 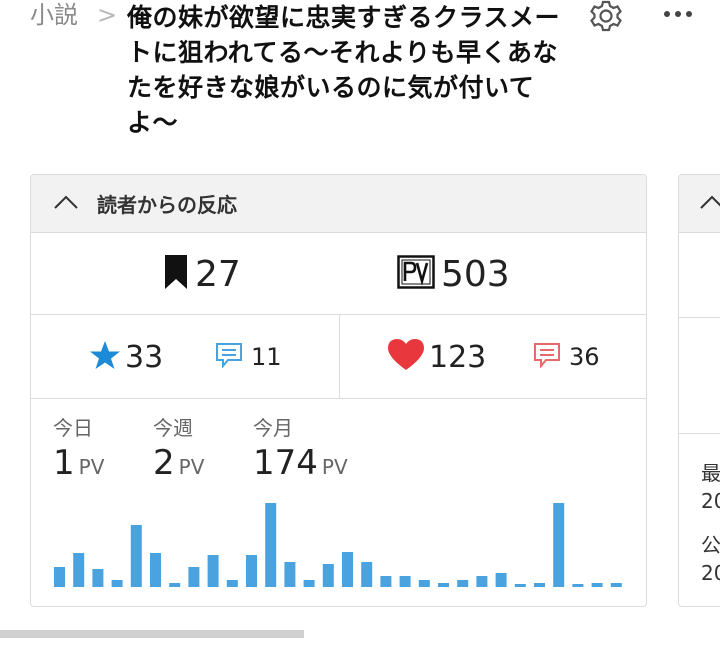 What do you see at coordinates (566, 357) in the screenshot?
I see `comment-stat: 36` at bounding box center [566, 357].